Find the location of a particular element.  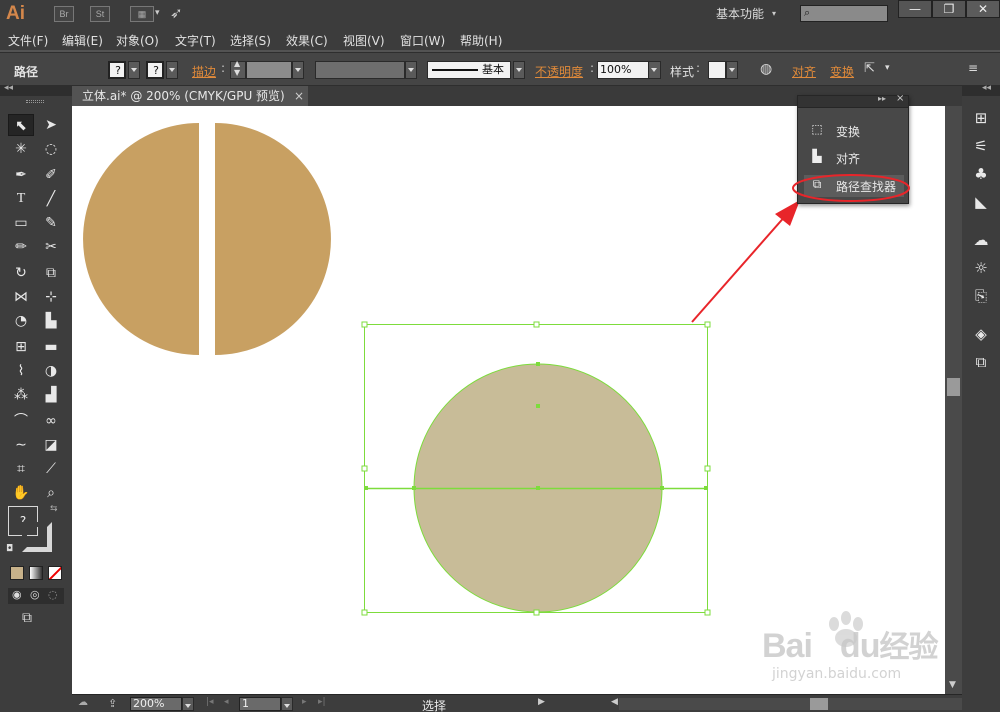

artboard-number-input: 1 is located at coordinates (260, 704).